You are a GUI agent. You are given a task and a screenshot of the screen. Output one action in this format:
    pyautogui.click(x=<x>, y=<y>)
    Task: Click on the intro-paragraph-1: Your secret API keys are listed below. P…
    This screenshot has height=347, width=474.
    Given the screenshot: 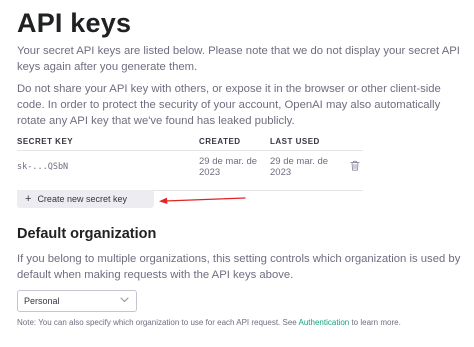 What is the action you would take?
    pyautogui.click(x=238, y=59)
    